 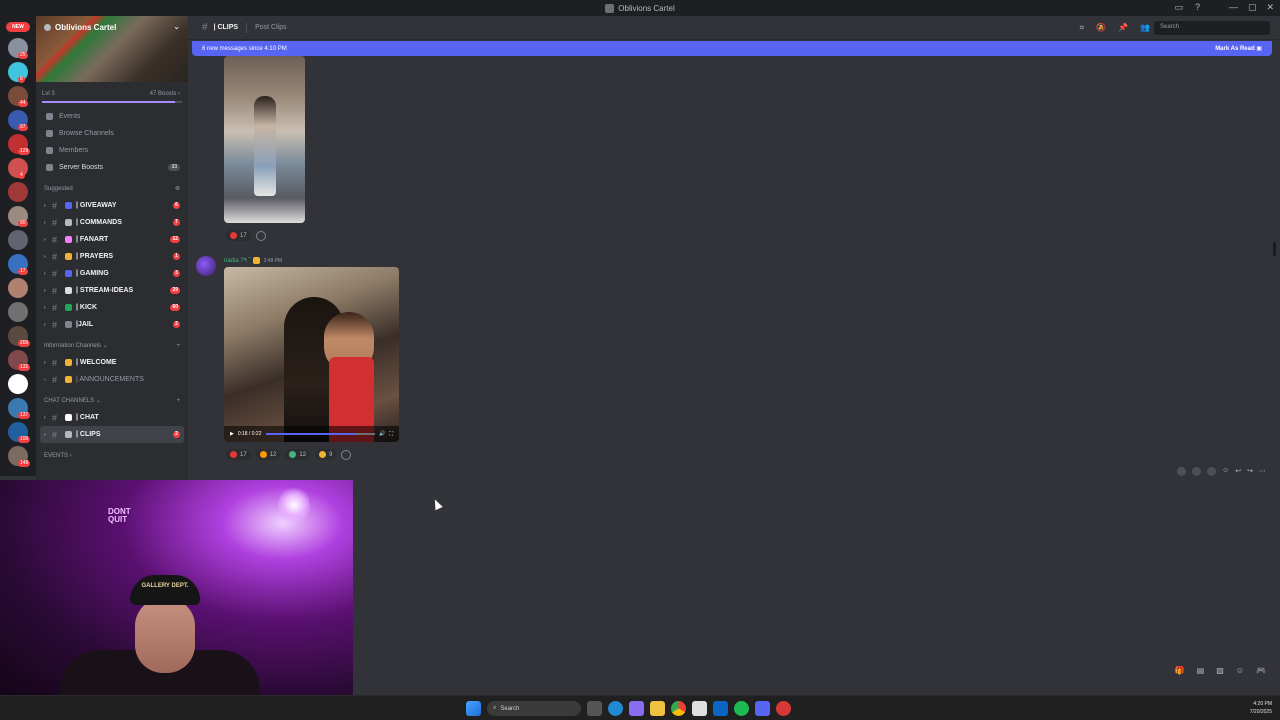 I want to click on copilot-icon, so click(x=636, y=708).